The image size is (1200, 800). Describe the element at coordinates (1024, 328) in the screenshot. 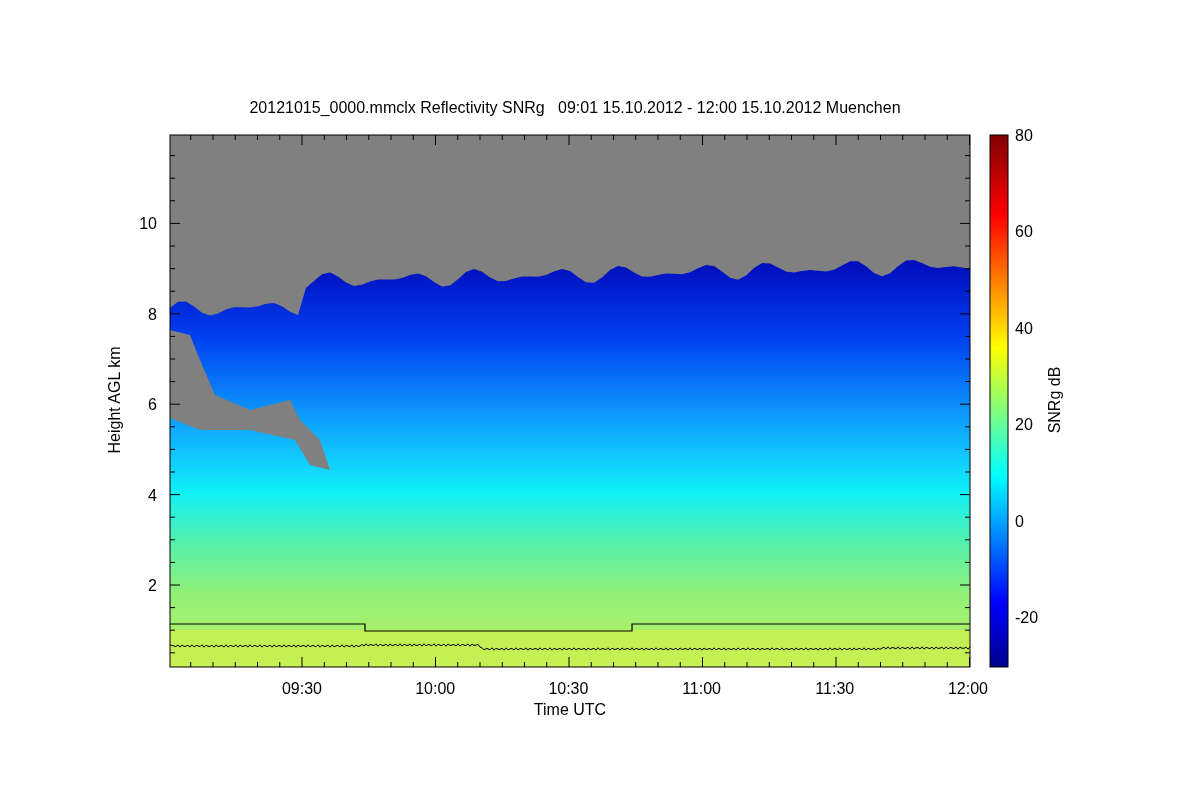

I see `colorbar-tick-label: 40` at that location.